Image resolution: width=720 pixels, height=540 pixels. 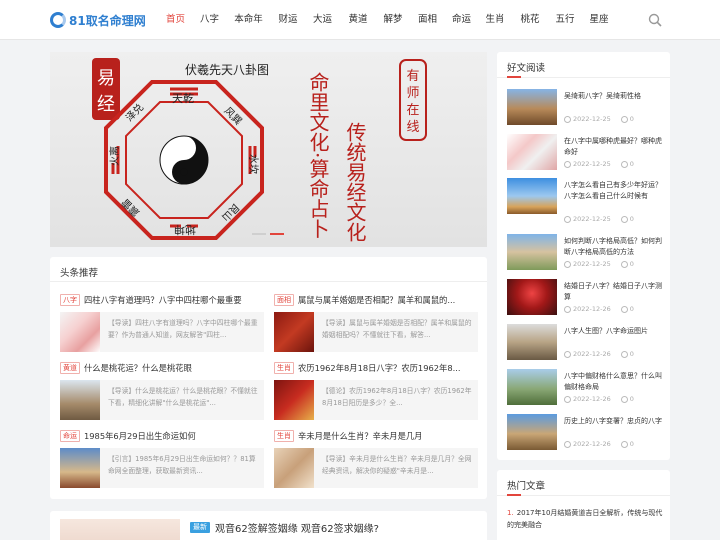 I want to click on headline-title: 辛未月是什么生肖？辛未月是几月, so click(x=388, y=436).